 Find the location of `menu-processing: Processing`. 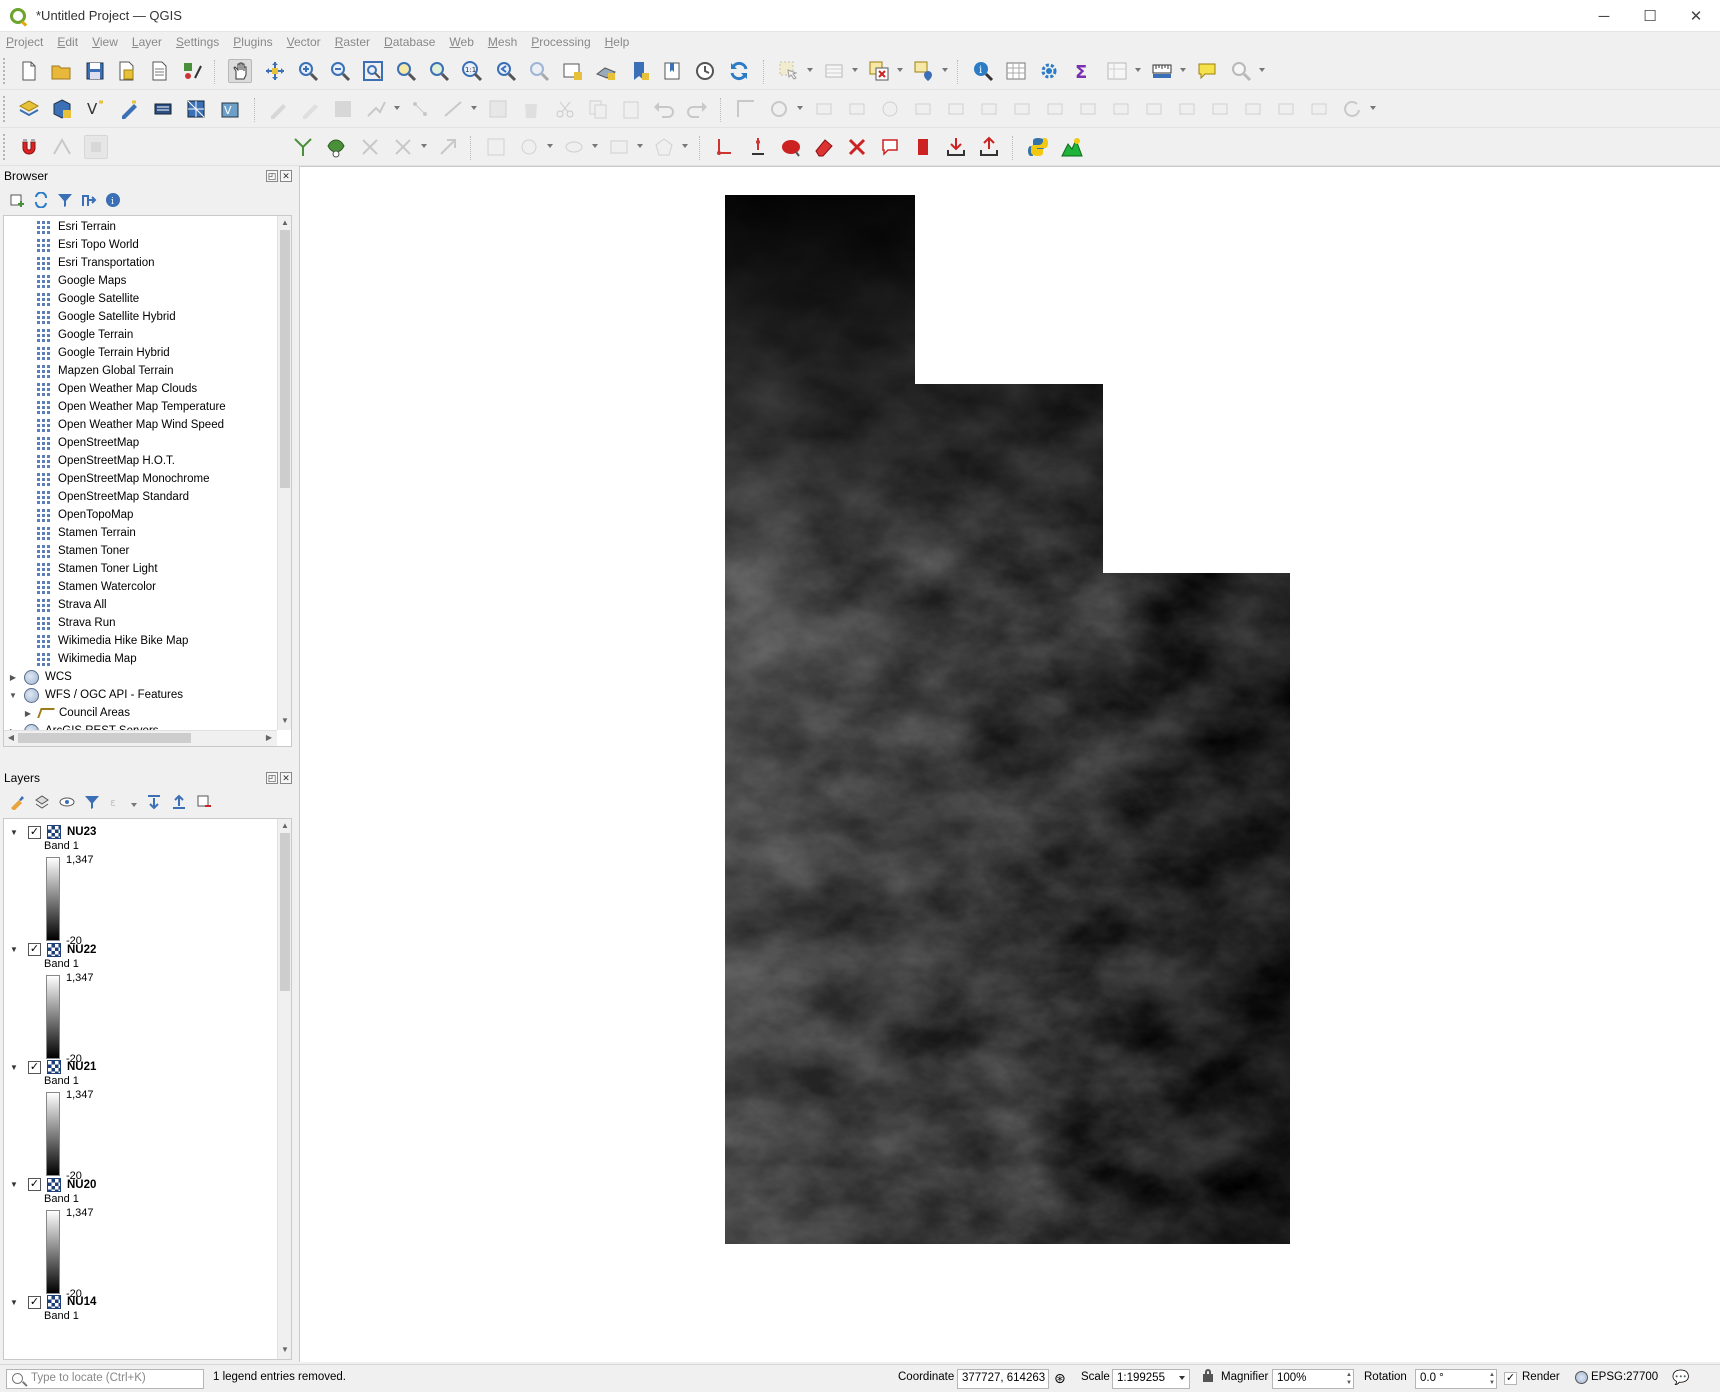

menu-processing: Processing is located at coordinates (560, 42).